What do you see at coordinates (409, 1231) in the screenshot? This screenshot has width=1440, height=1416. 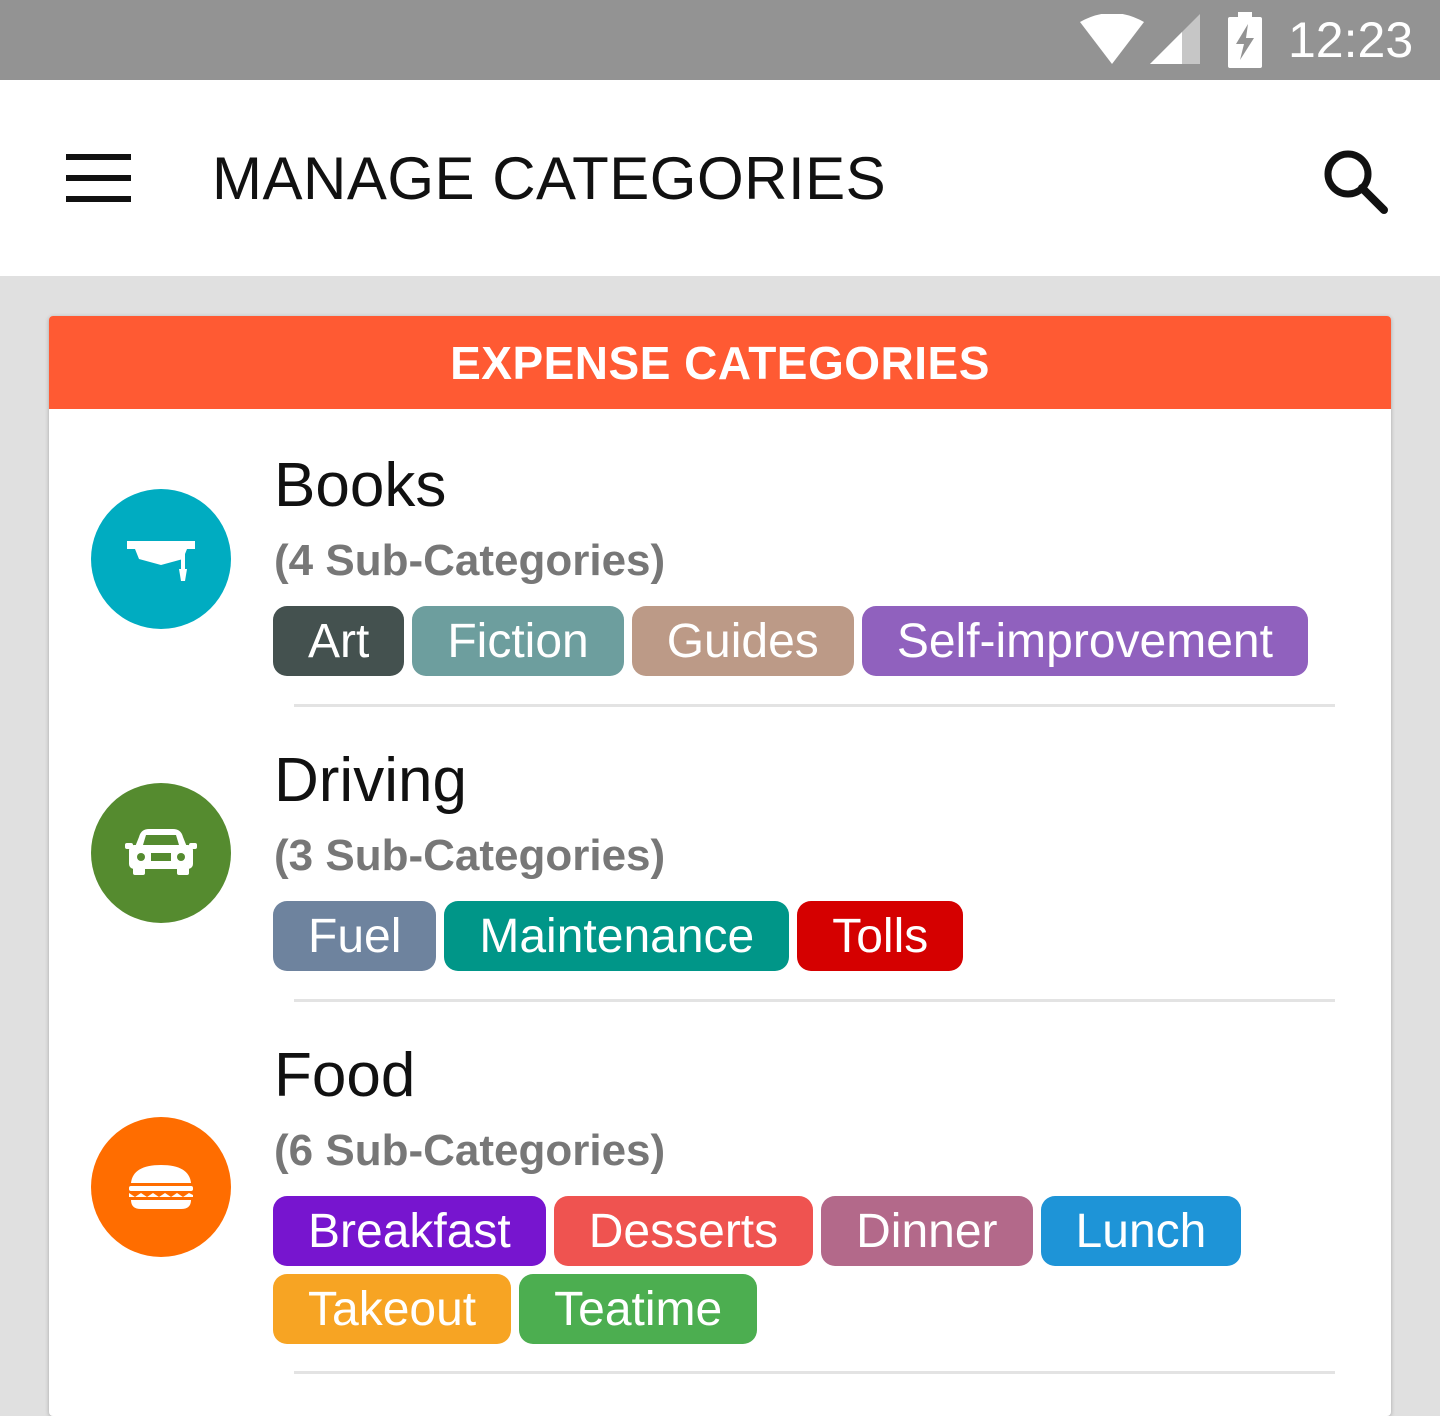 I see `subcategory-chip: Breakfast` at bounding box center [409, 1231].